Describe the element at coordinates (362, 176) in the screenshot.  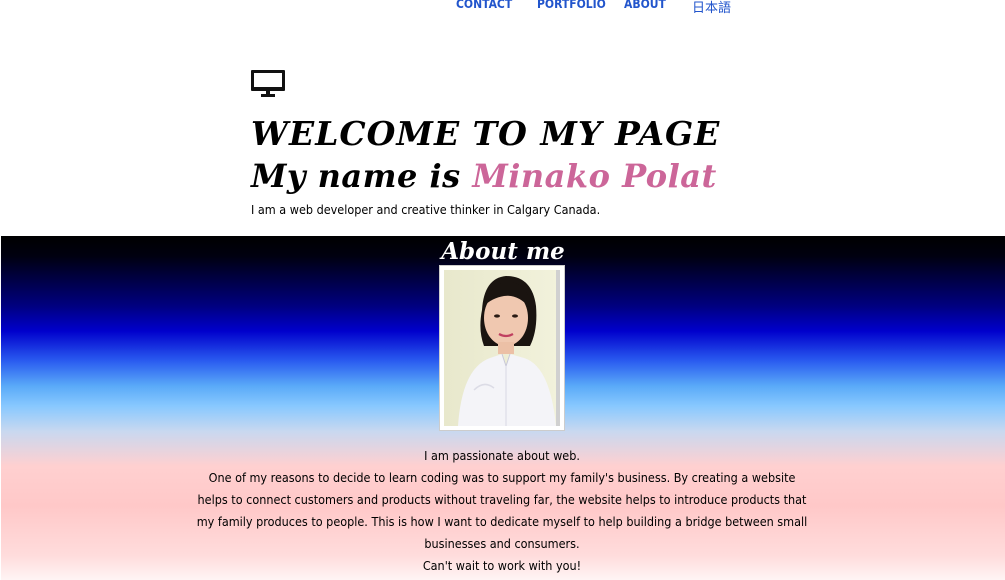
I see `name-prefix: My name is` at that location.